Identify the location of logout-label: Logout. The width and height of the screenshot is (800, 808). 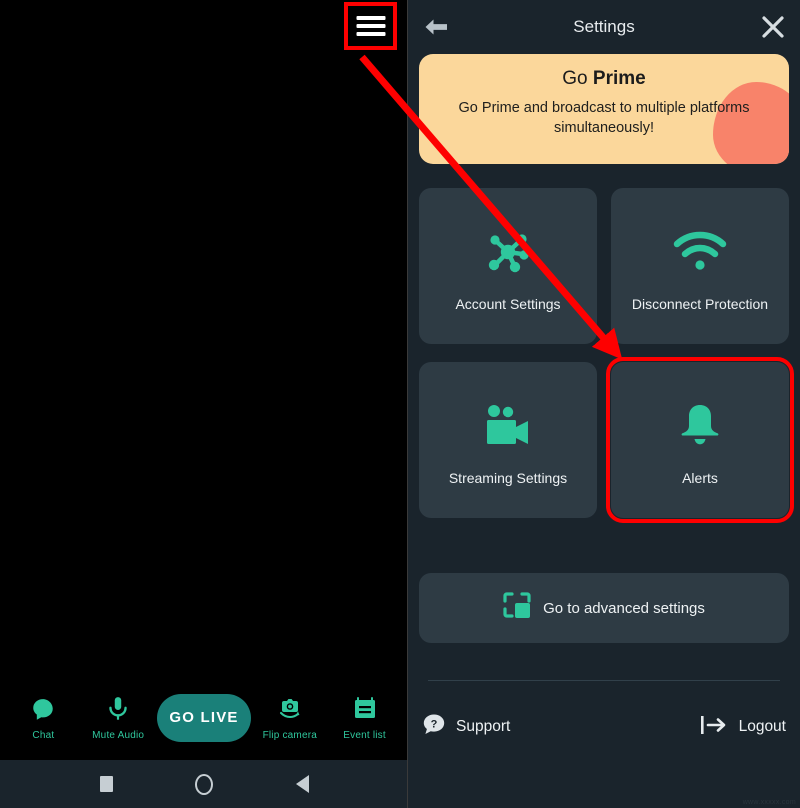
(762, 726).